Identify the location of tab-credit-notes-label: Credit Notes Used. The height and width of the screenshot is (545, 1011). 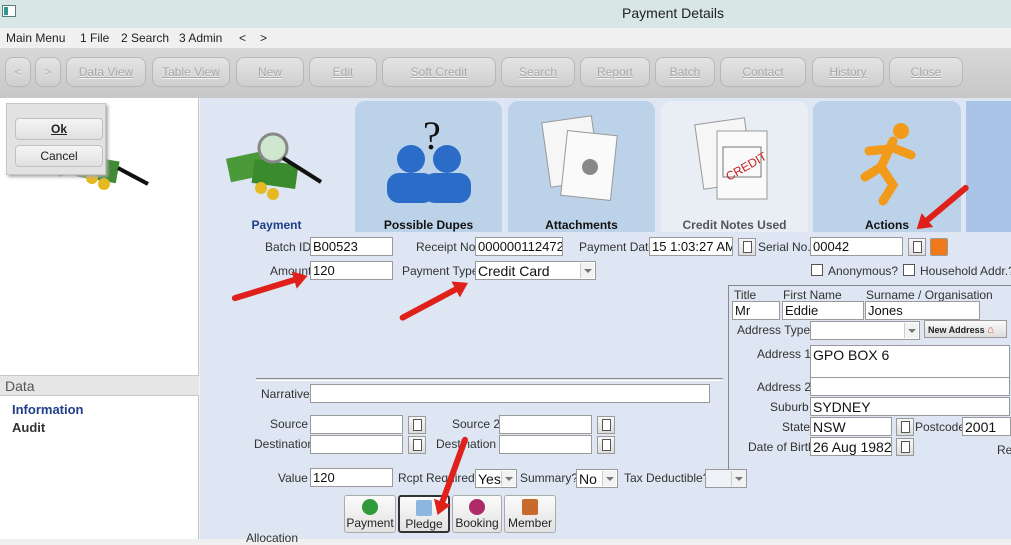
(734, 225).